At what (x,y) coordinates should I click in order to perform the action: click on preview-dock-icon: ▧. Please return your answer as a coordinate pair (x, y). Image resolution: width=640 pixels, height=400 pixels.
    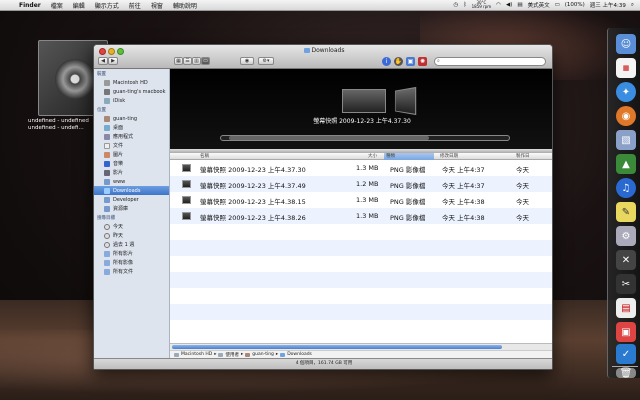
    Looking at the image, I should click on (626, 140).